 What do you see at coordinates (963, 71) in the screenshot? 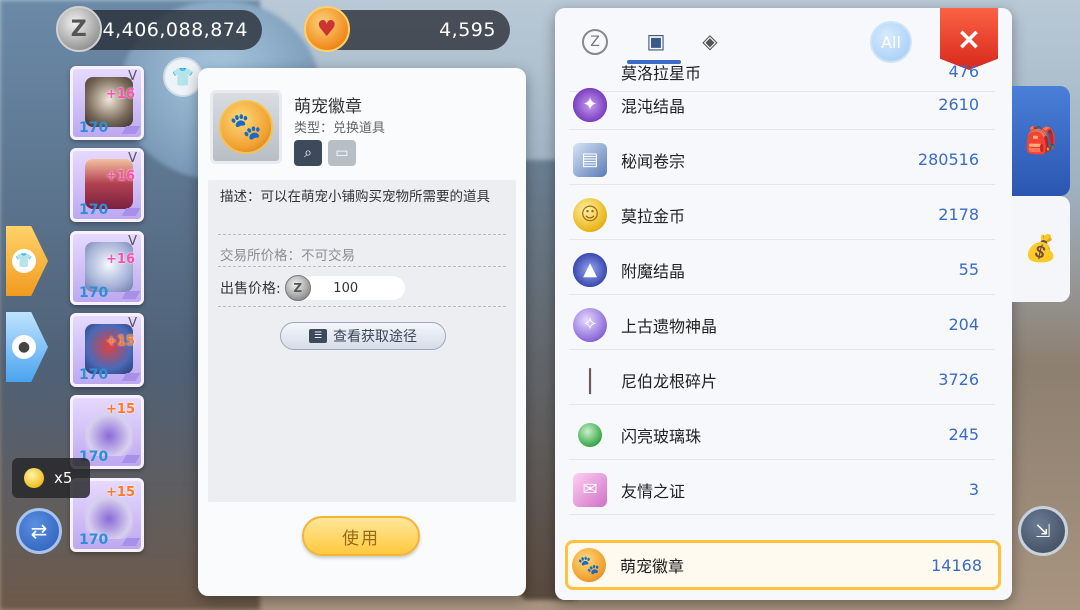
I see `item-count: 476` at bounding box center [963, 71].